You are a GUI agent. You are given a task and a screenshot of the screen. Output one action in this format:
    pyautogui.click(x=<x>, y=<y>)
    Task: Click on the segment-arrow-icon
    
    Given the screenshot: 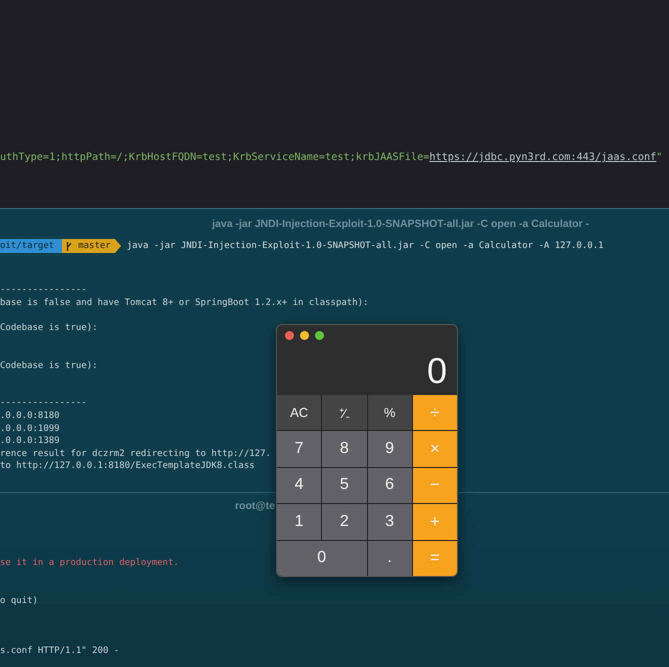 What is the action you would take?
    pyautogui.click(x=117, y=246)
    